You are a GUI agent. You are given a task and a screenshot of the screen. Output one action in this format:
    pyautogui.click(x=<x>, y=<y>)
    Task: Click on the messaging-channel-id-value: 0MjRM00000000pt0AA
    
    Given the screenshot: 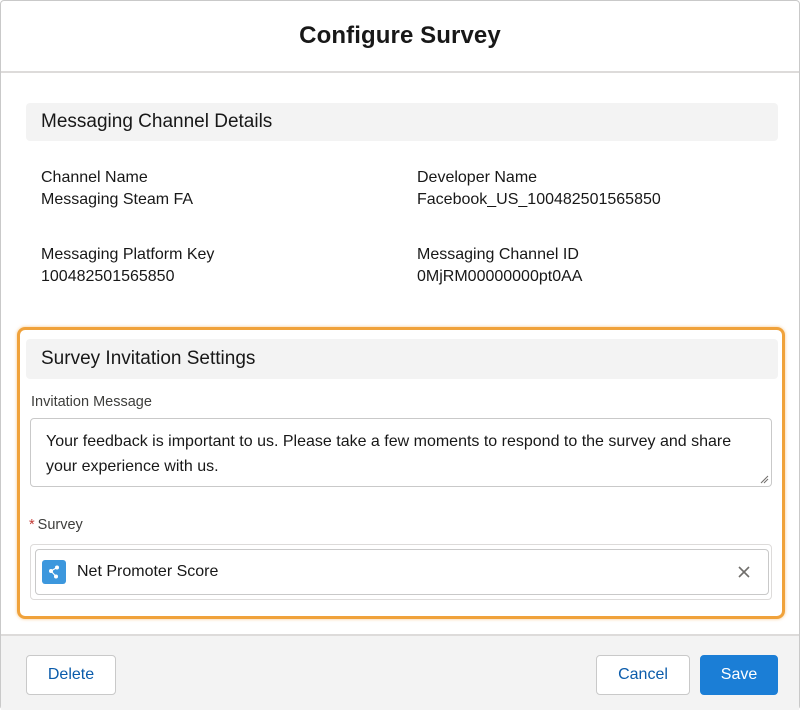 What is the action you would take?
    pyautogui.click(x=500, y=276)
    